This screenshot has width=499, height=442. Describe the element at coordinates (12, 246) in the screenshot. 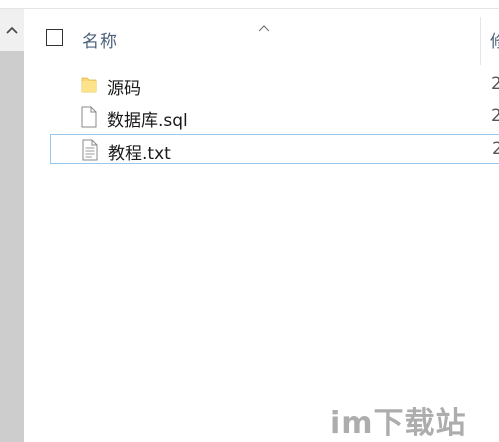

I see `scroll-thumb` at that location.